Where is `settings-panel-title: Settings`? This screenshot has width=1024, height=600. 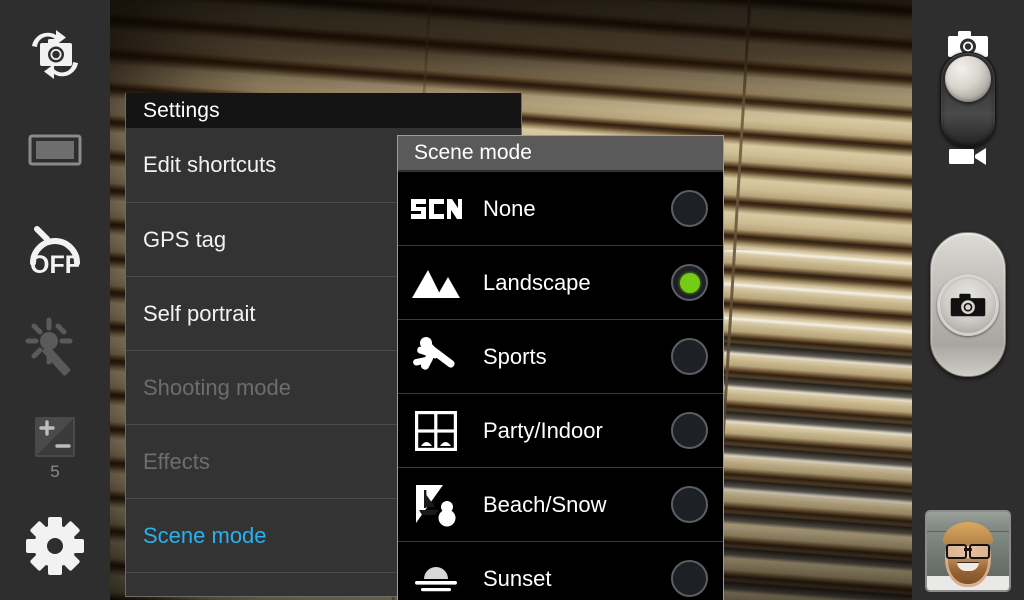 settings-panel-title: Settings is located at coordinates (323, 110).